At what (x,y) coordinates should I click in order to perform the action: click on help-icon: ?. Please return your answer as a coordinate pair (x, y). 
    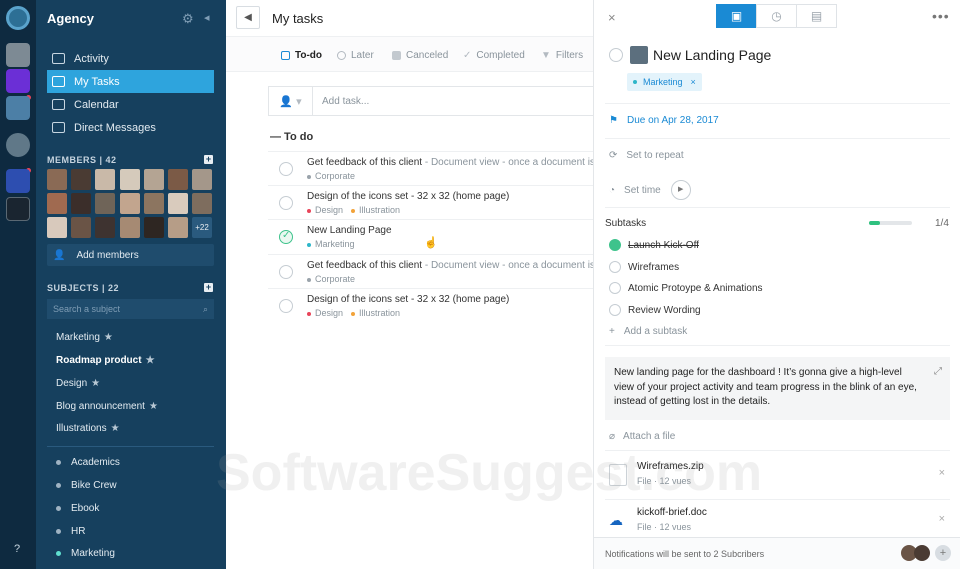
    Looking at the image, I should click on (17, 549).